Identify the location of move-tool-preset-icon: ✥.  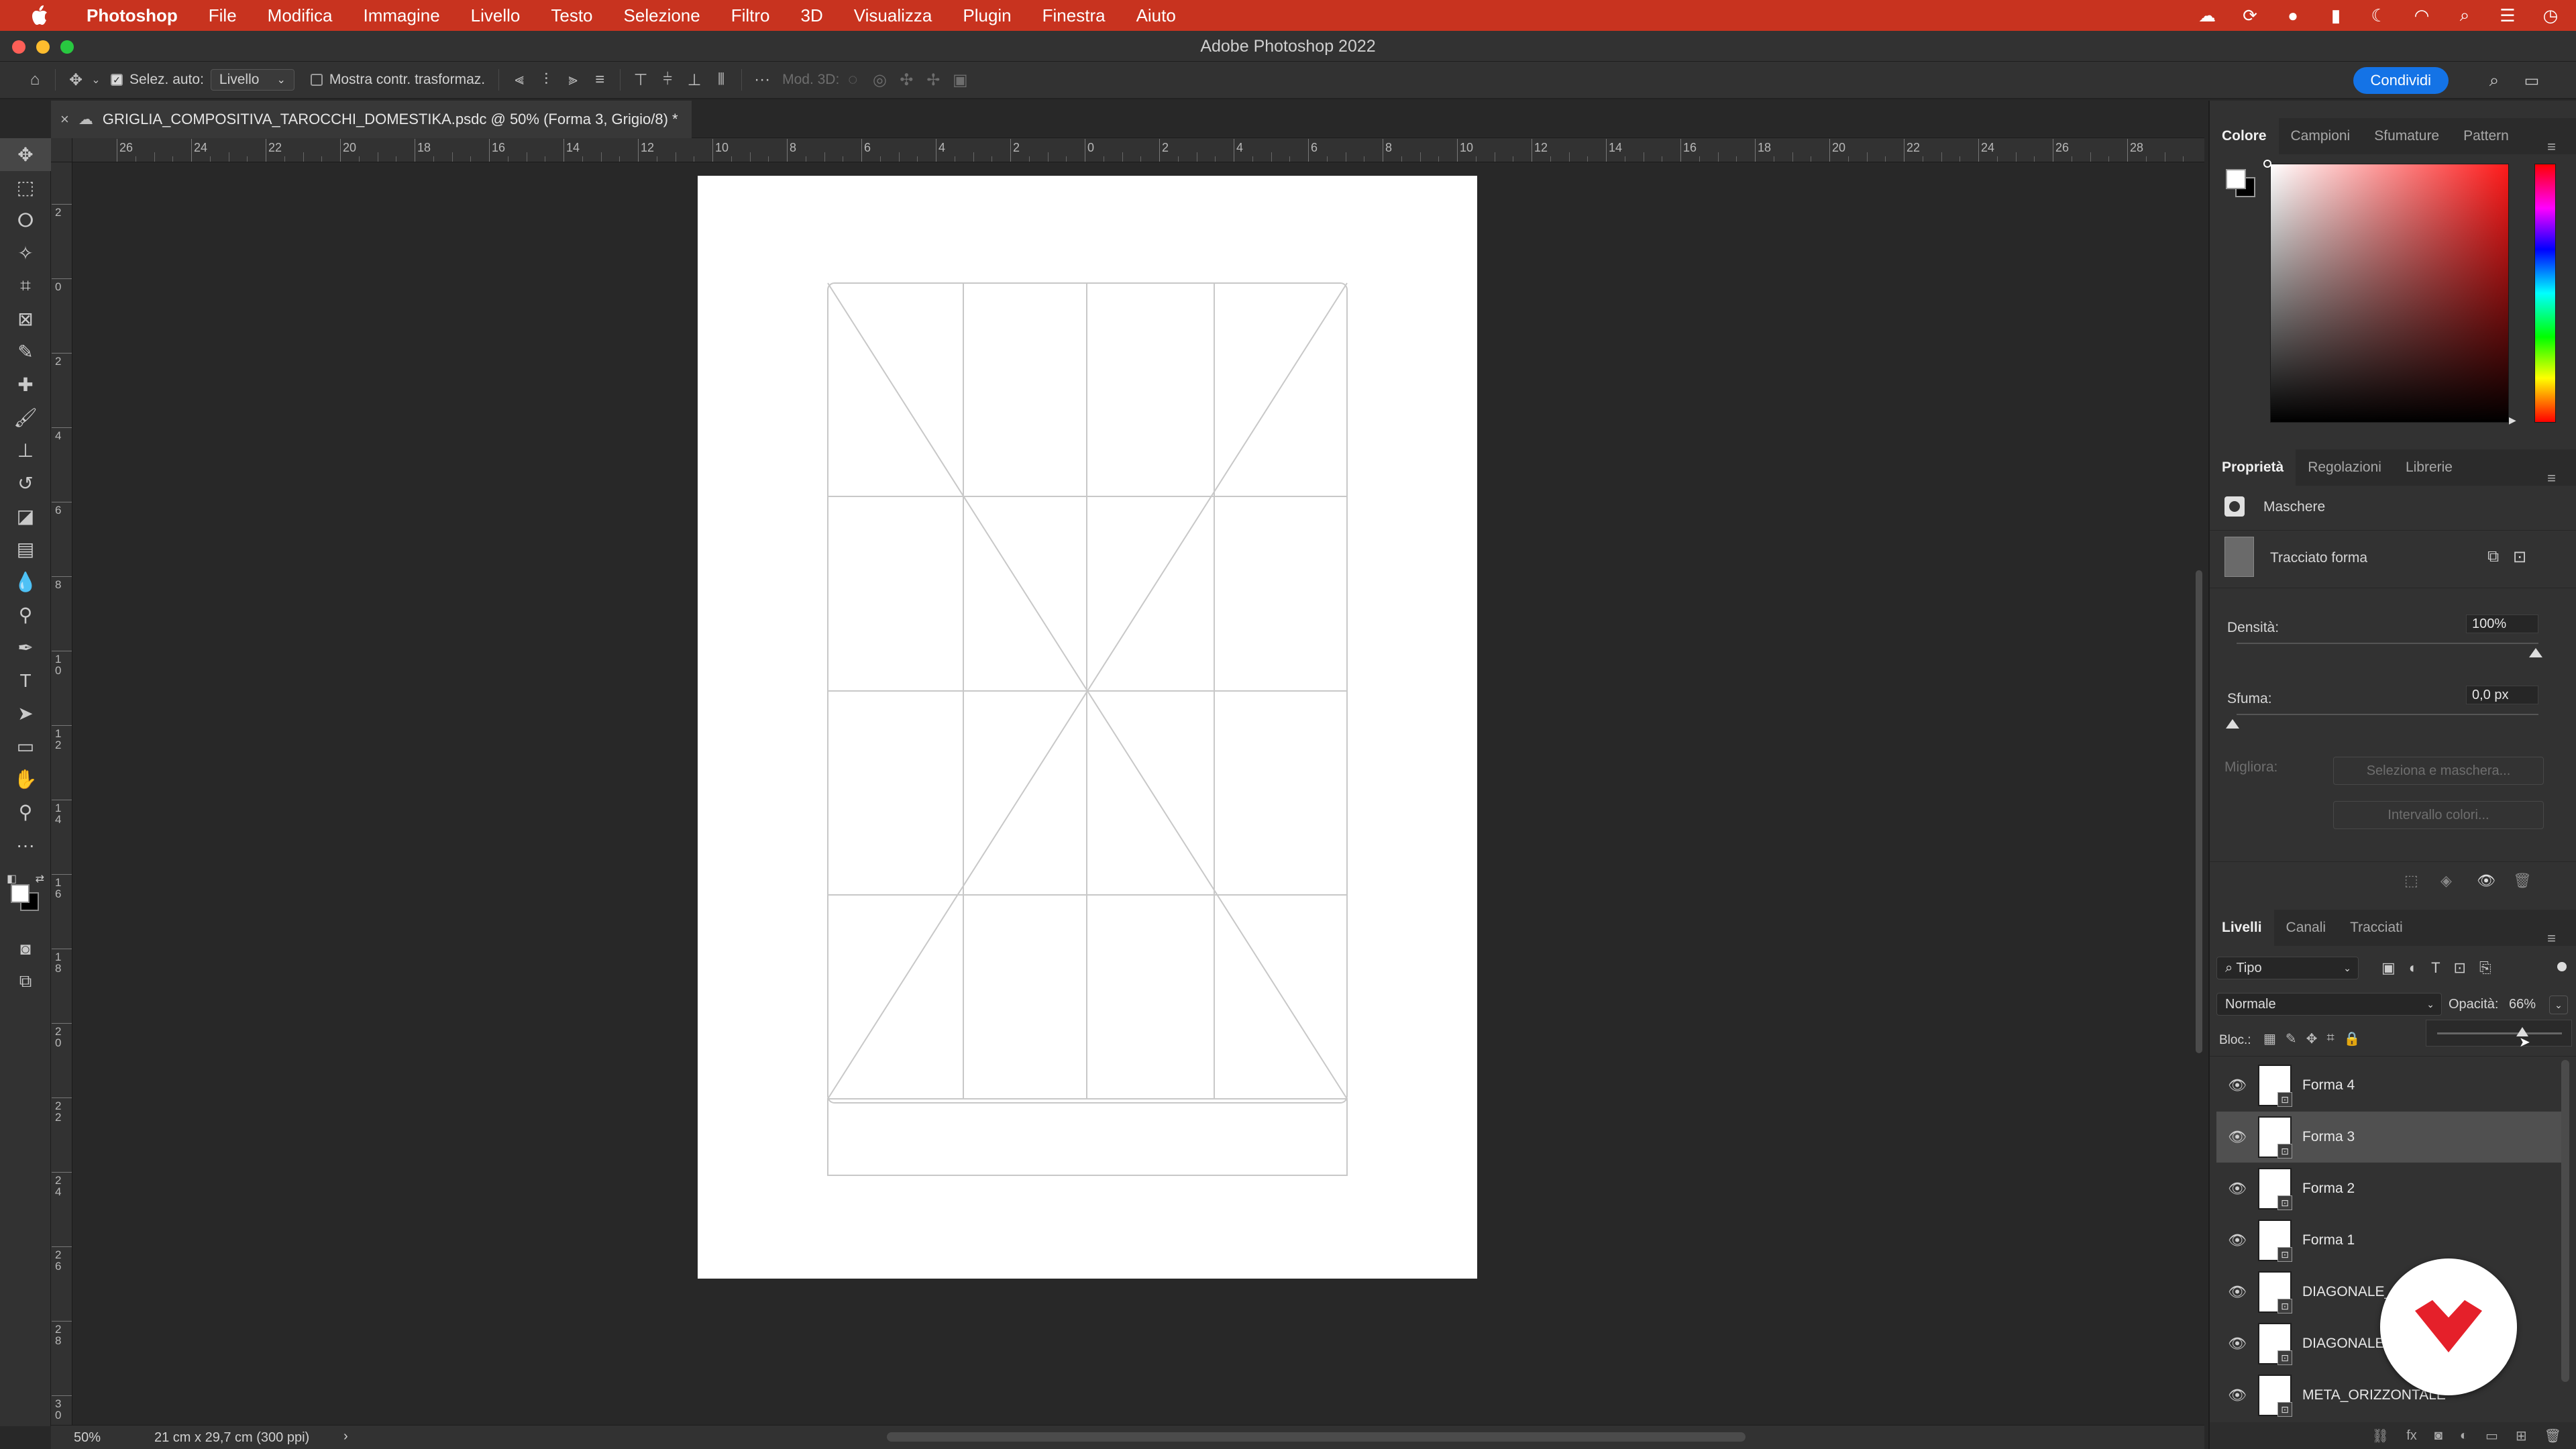
(75, 79).